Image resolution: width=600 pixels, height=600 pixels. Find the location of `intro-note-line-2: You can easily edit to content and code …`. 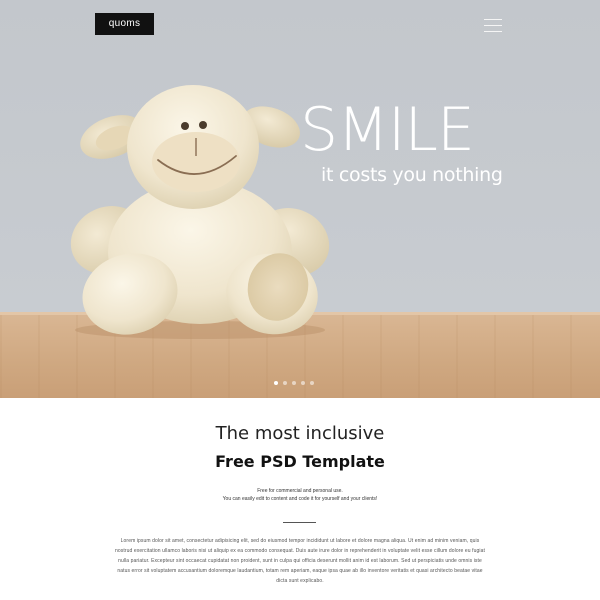

intro-note-line-2: You can easily edit to content and code … is located at coordinates (300, 499).